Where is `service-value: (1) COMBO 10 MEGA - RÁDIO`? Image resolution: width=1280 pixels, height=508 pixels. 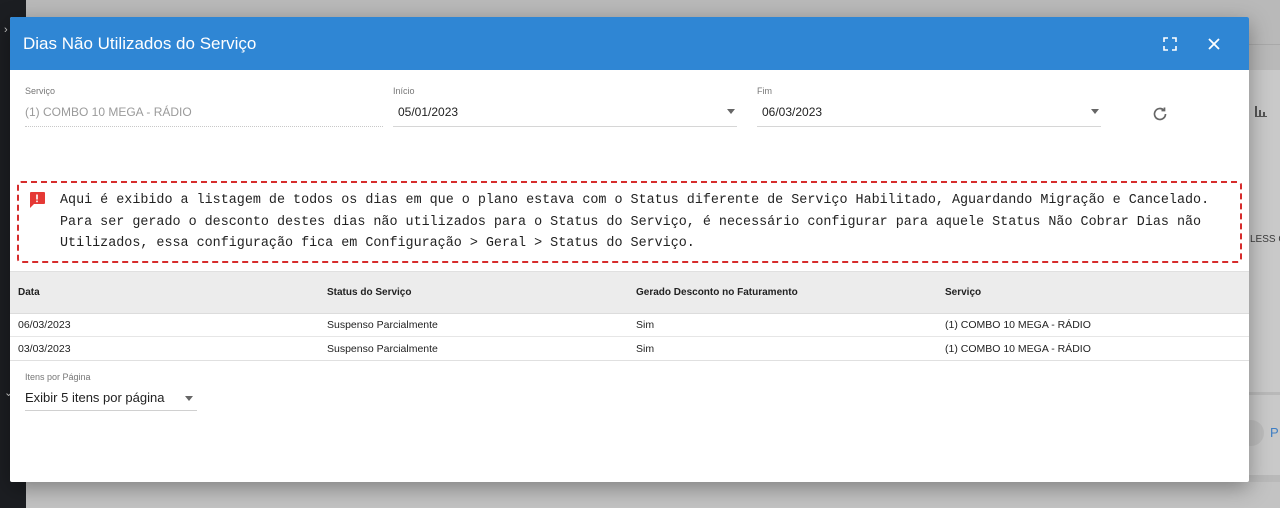 service-value: (1) COMBO 10 MEGA - RÁDIO is located at coordinates (204, 116).